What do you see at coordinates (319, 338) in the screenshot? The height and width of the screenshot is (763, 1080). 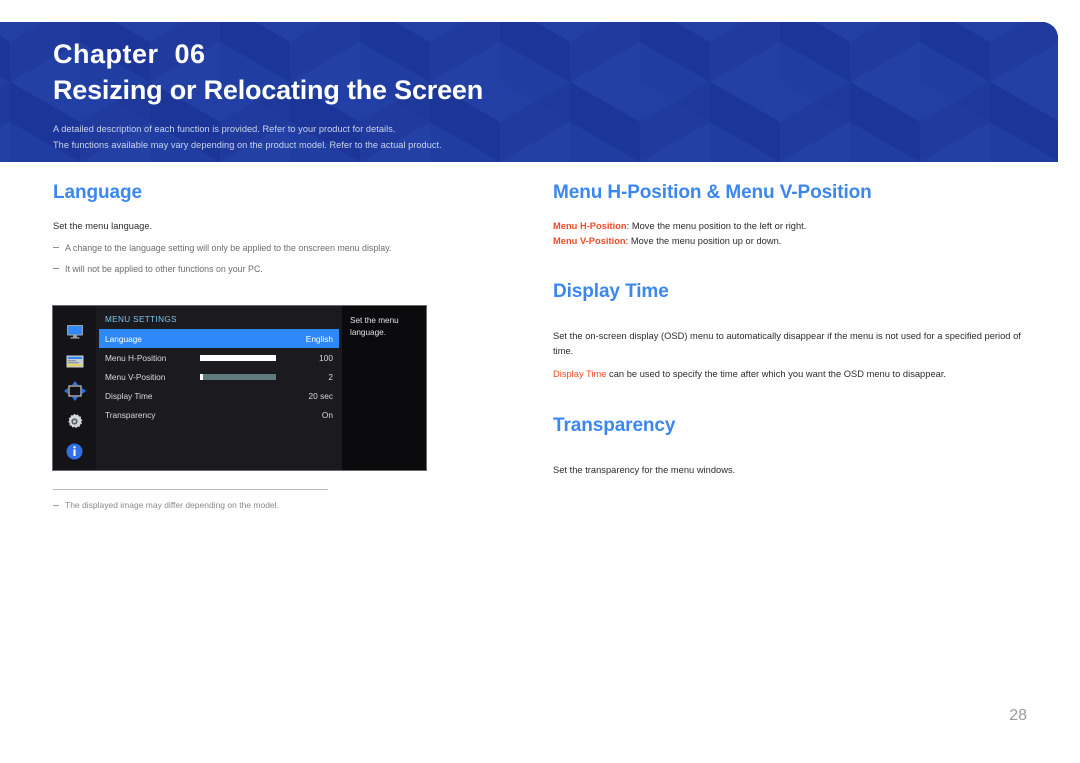 I see `osd-row-value: English` at bounding box center [319, 338].